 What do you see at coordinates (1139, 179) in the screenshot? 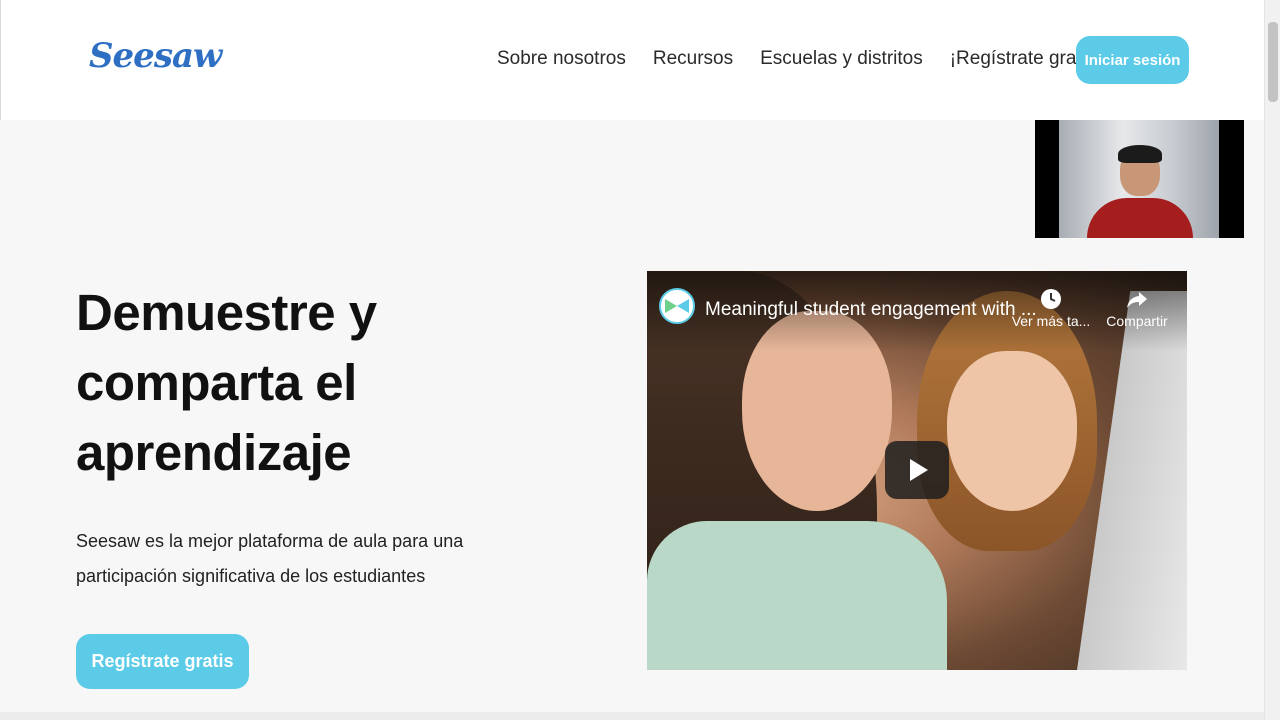
I see `webcam-overlay` at bounding box center [1139, 179].